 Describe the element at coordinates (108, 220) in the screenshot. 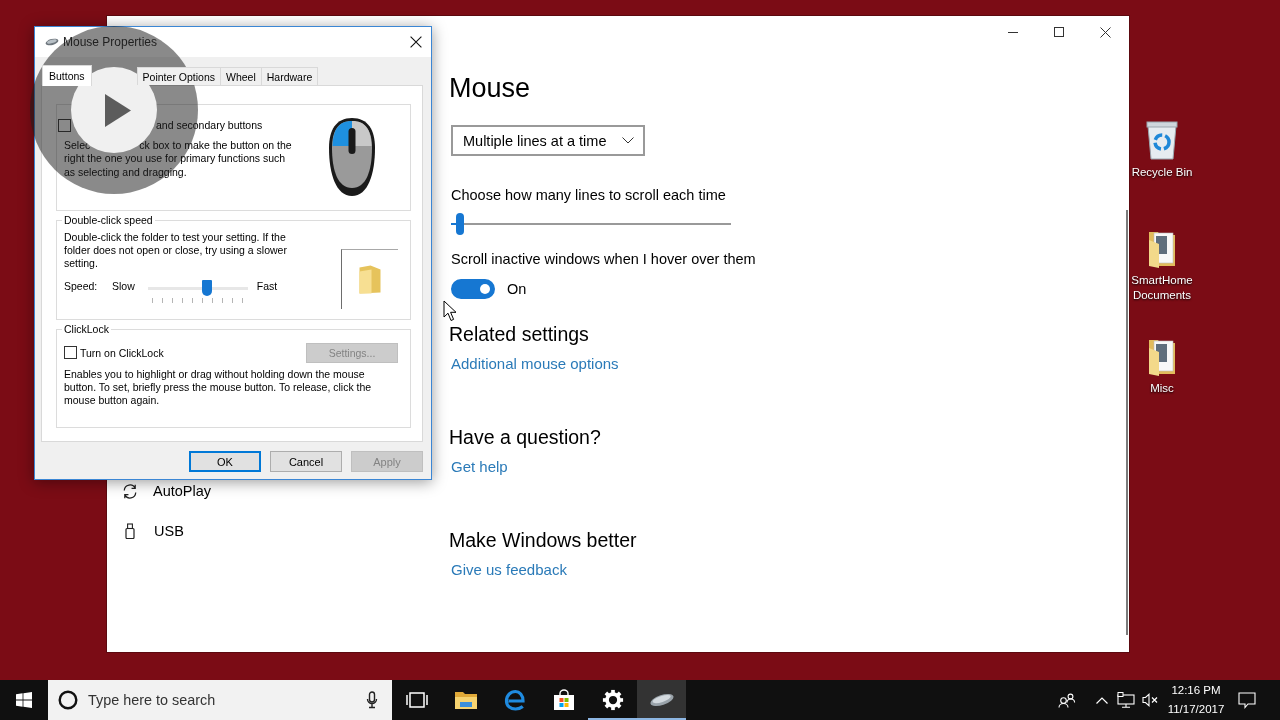

I see `group-title: Double-click speed` at that location.